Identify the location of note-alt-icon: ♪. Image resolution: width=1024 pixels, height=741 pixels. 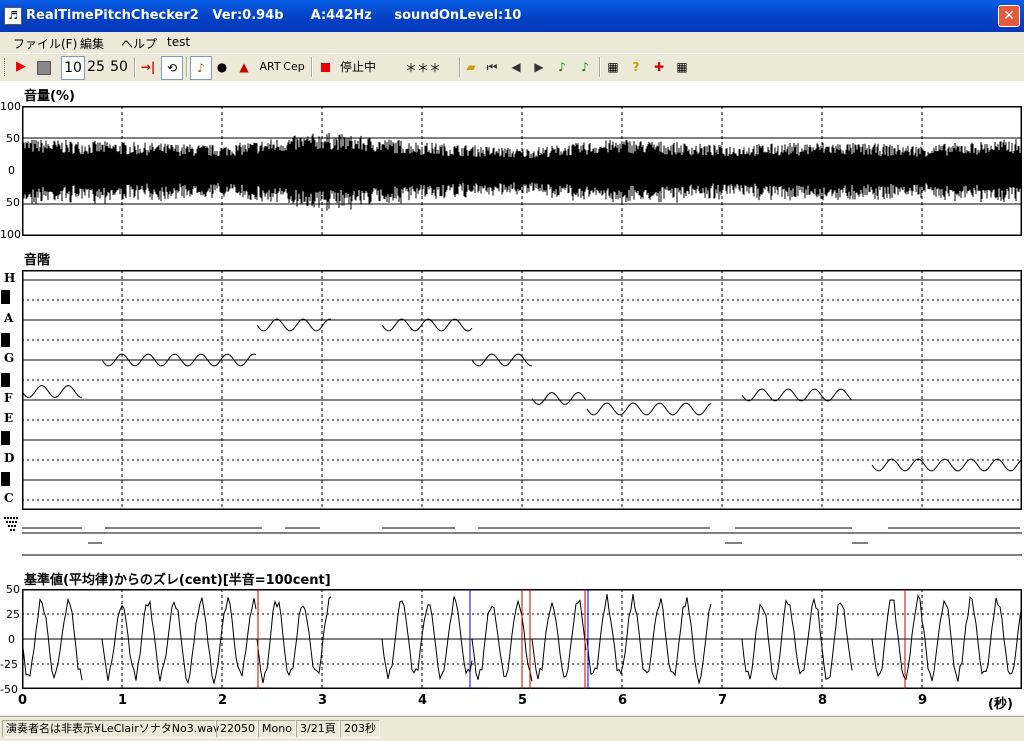
(585, 67).